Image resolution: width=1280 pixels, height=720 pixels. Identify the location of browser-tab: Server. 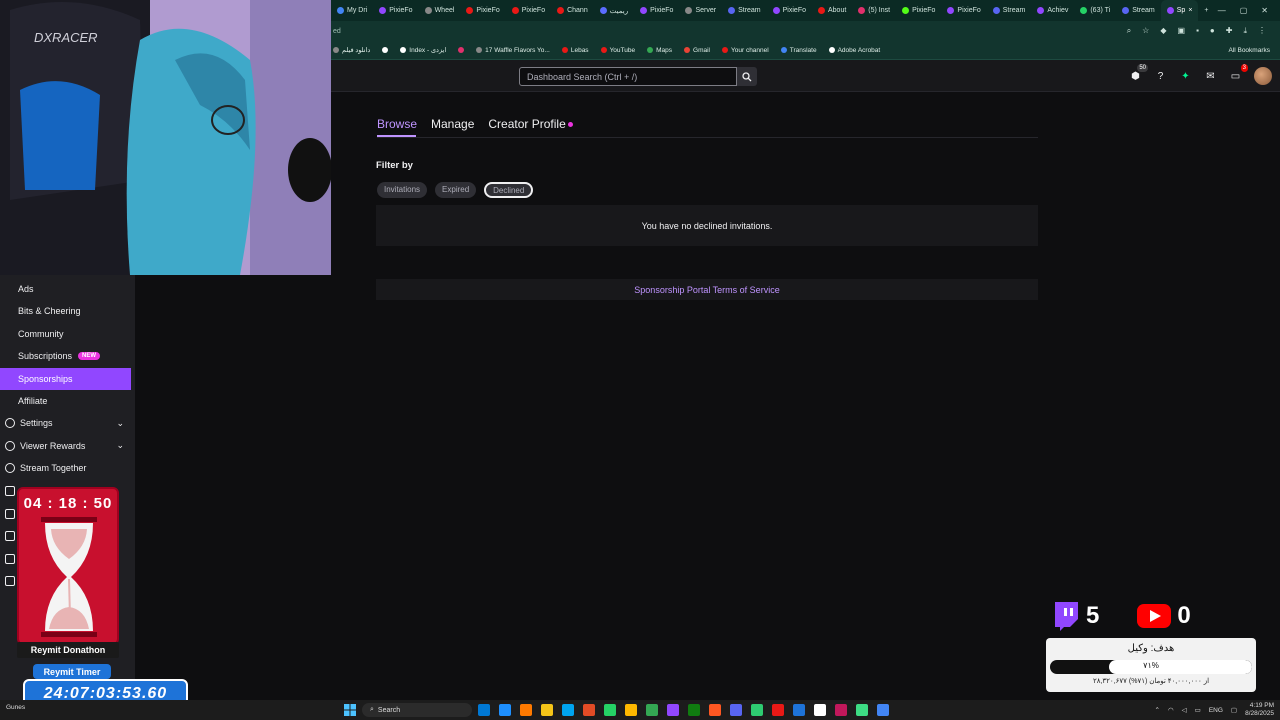
(700, 10).